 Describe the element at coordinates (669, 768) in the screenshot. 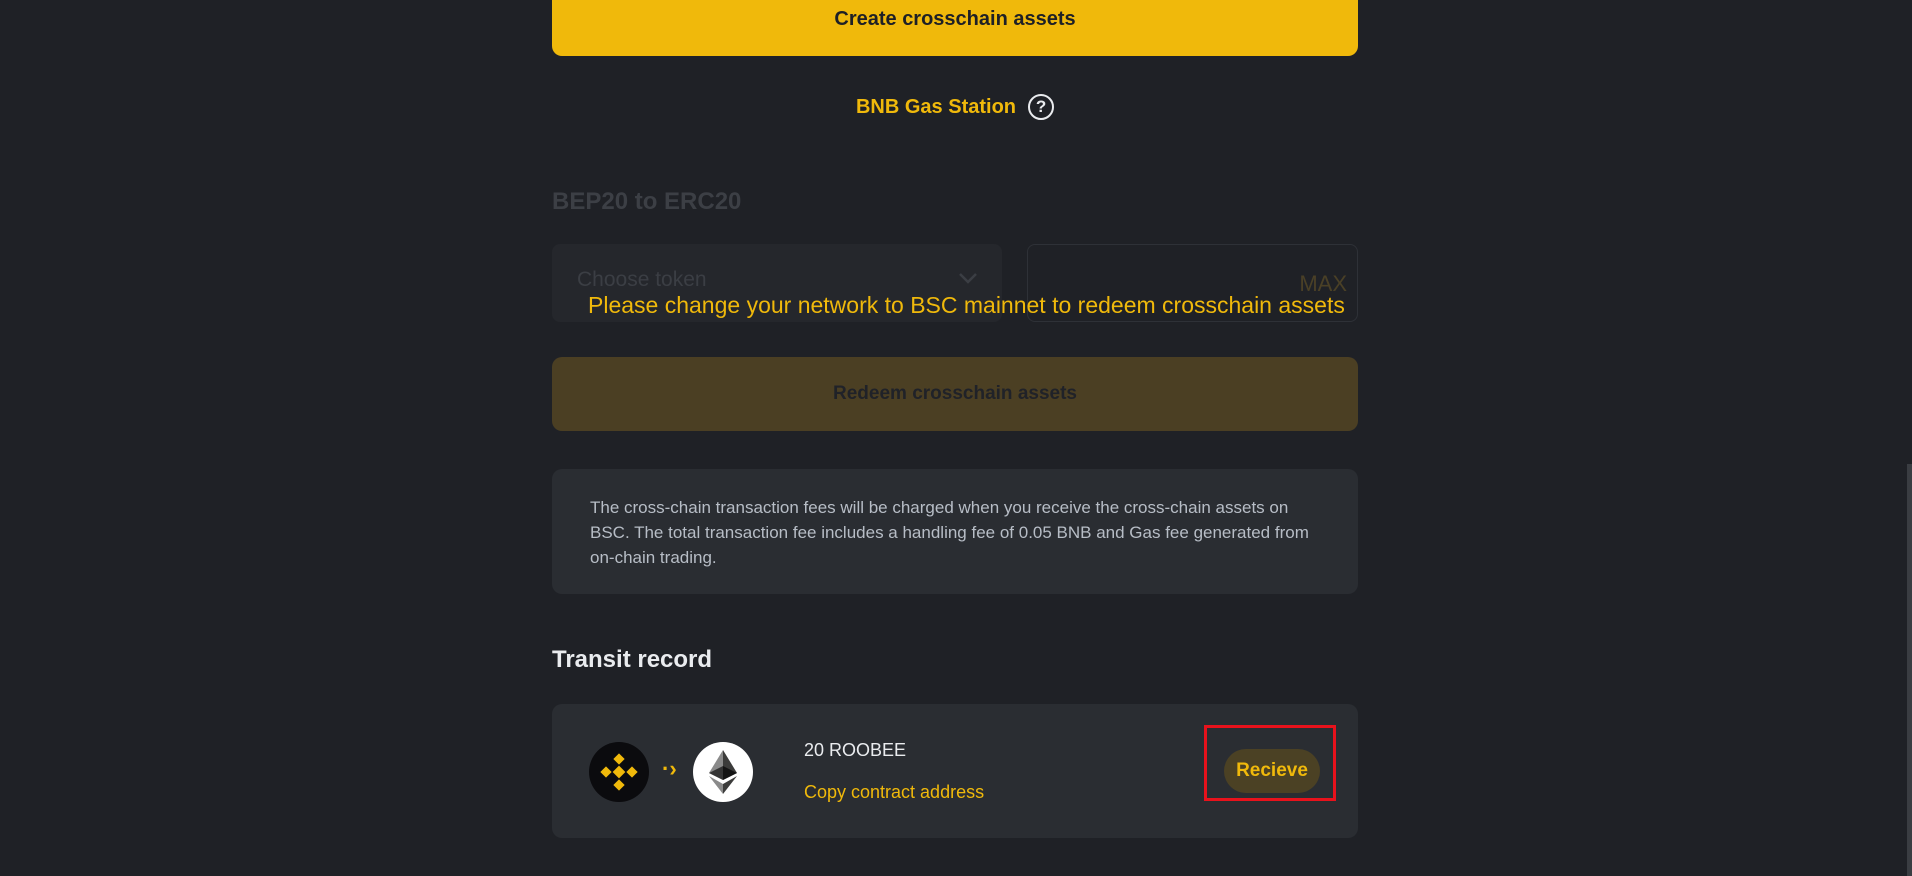

I see `arrow-right-icon: ·›` at that location.